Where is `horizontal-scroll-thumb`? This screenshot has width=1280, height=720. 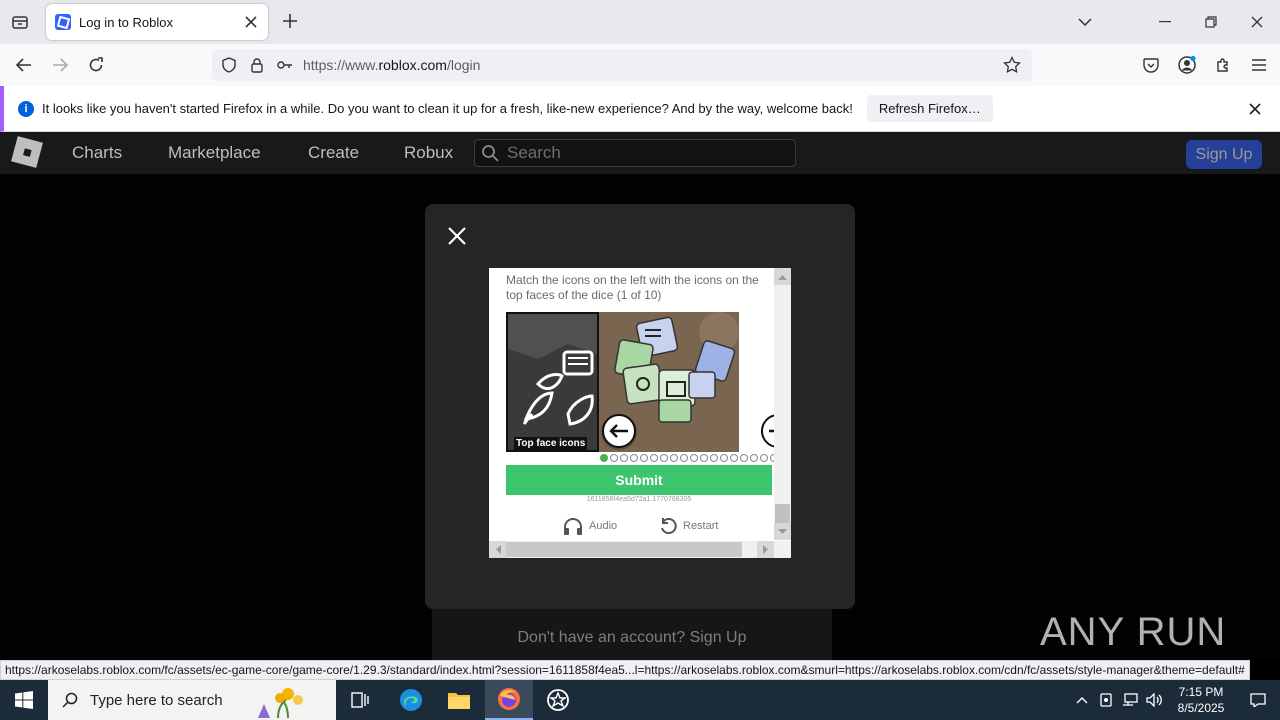
horizontal-scroll-thumb is located at coordinates (624, 549).